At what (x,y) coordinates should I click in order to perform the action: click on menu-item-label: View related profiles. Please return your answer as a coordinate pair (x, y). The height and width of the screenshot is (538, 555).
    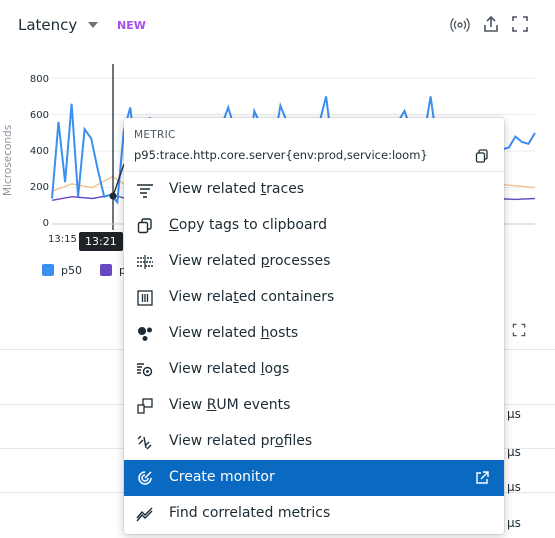
    Looking at the image, I should click on (241, 441).